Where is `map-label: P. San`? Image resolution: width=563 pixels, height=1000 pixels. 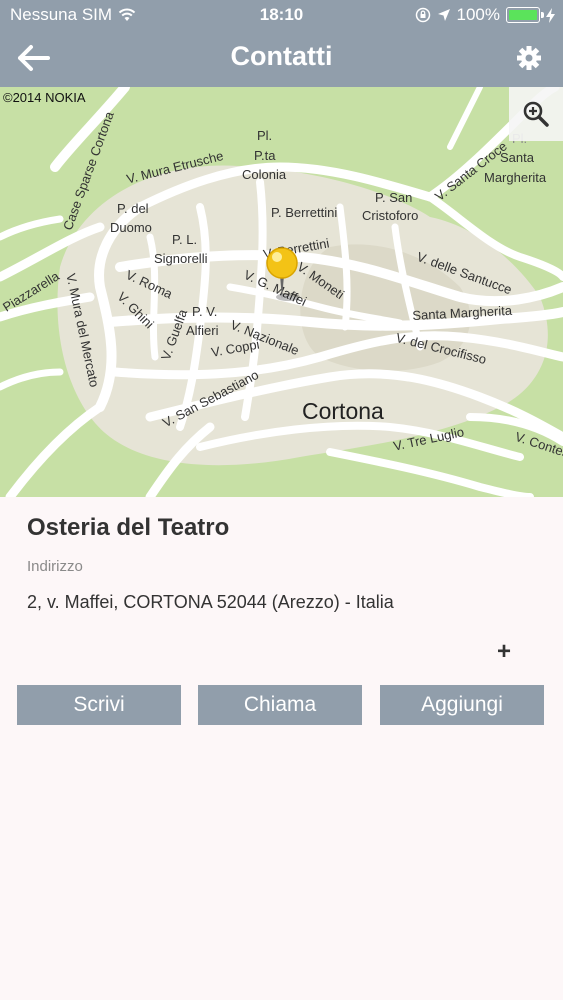
map-label: P. San is located at coordinates (394, 197).